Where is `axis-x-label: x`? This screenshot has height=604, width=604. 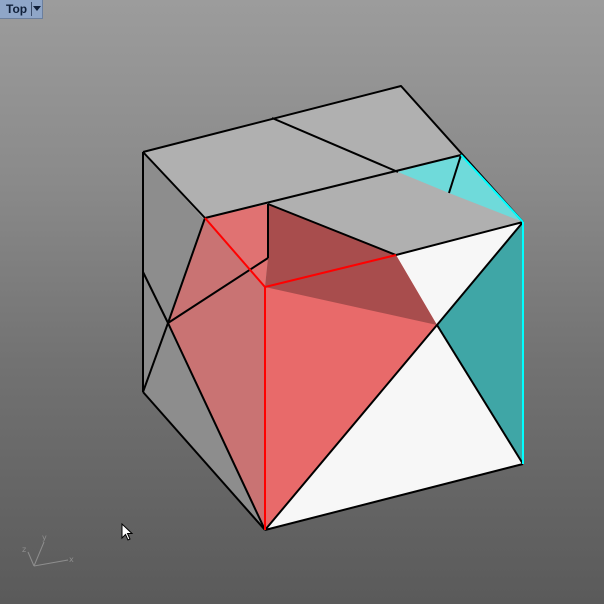
axis-x-label: x is located at coordinates (71, 559).